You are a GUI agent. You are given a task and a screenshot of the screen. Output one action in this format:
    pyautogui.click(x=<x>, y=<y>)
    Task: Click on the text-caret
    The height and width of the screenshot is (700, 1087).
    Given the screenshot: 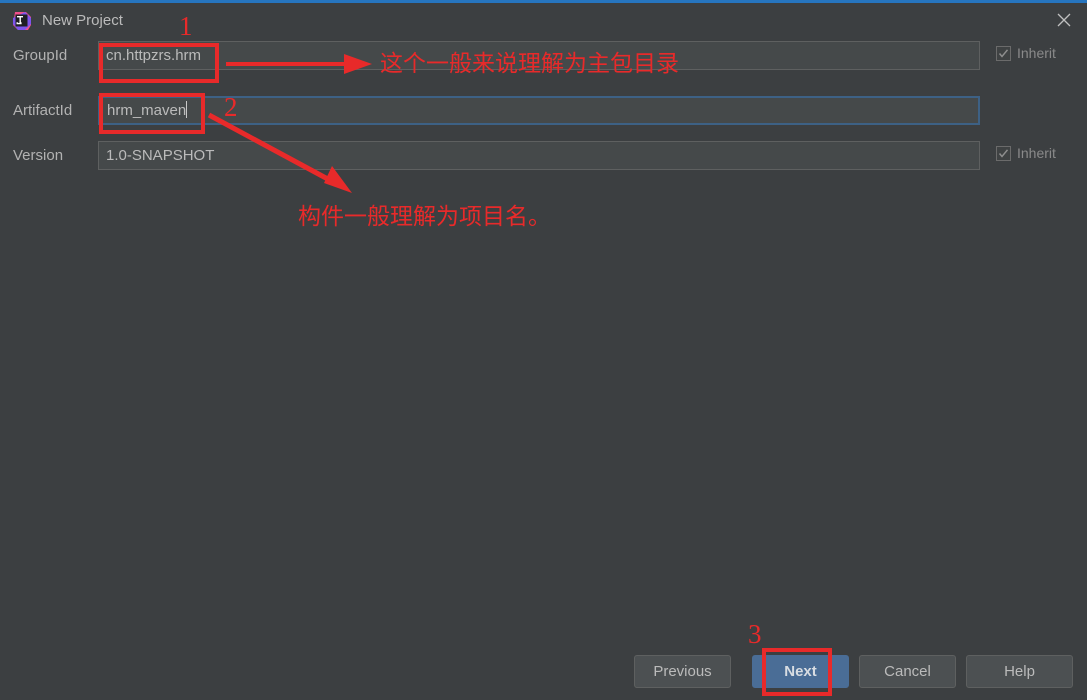 What is the action you would take?
    pyautogui.click(x=187, y=109)
    